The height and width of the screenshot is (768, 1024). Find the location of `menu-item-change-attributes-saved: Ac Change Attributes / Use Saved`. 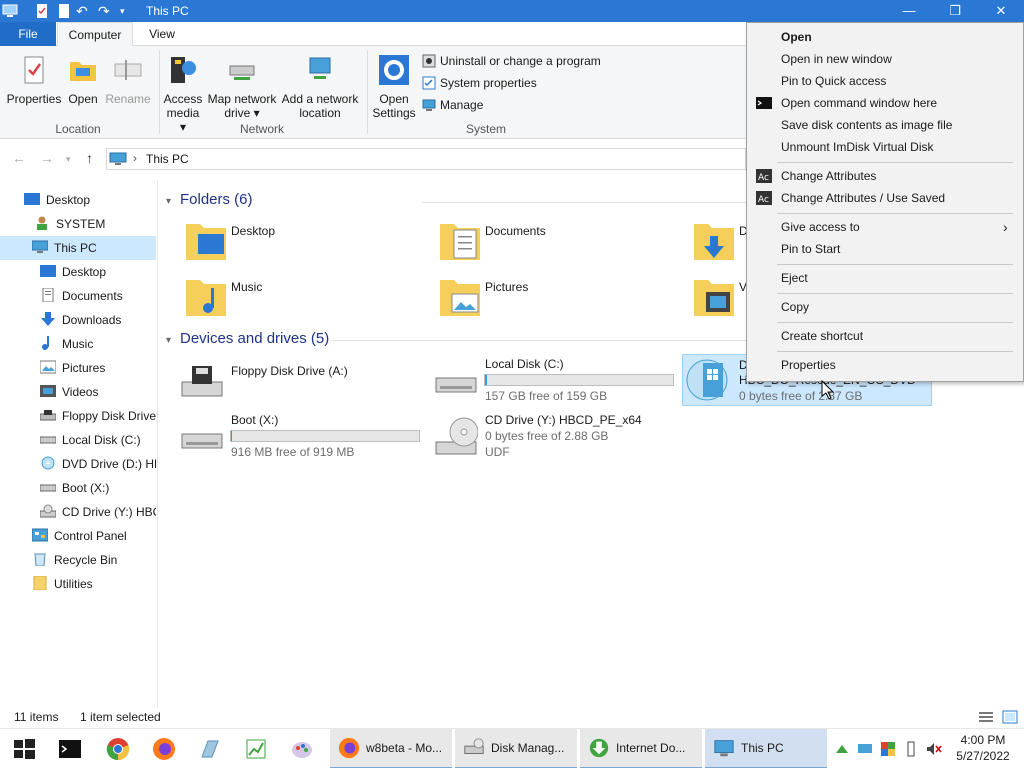

menu-item-change-attributes-saved: Ac Change Attributes / Use Saved is located at coordinates (885, 198).